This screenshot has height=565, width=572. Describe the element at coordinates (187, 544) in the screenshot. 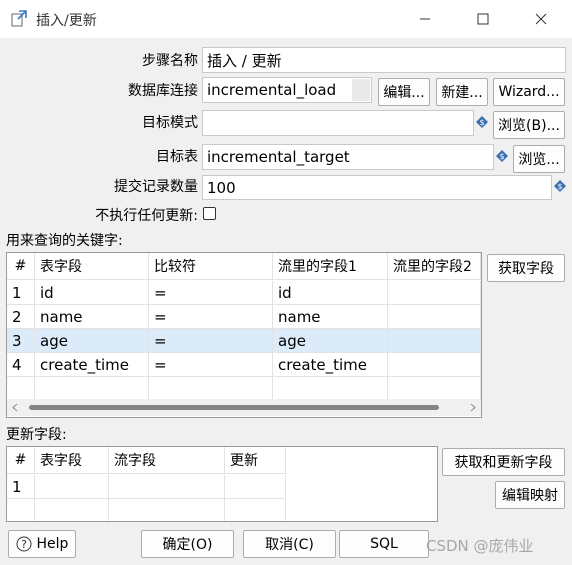

I see `ok-button: 确定(O)` at that location.